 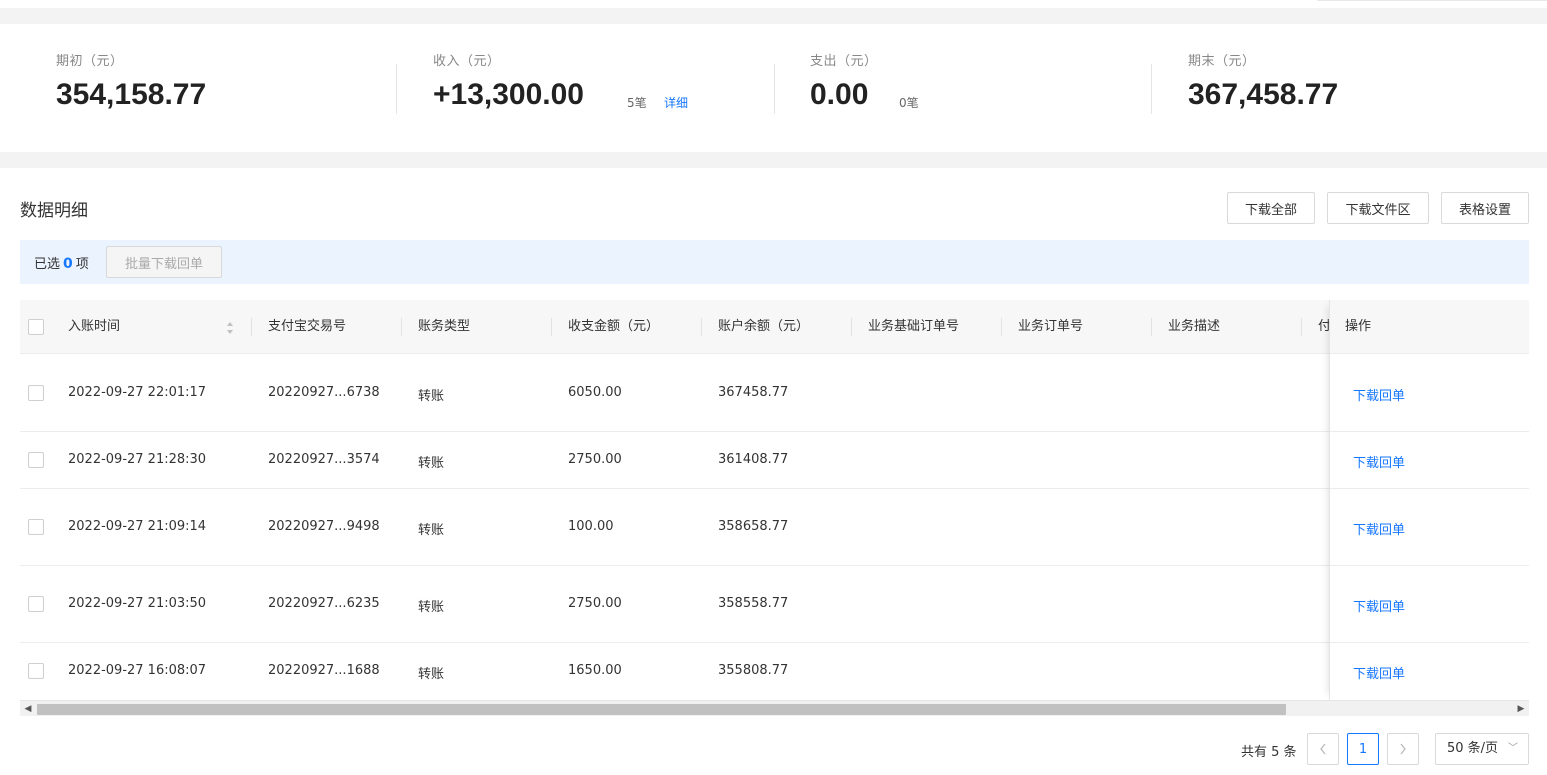 What do you see at coordinates (508, 94) in the screenshot?
I see `income-value: +13,300.00` at bounding box center [508, 94].